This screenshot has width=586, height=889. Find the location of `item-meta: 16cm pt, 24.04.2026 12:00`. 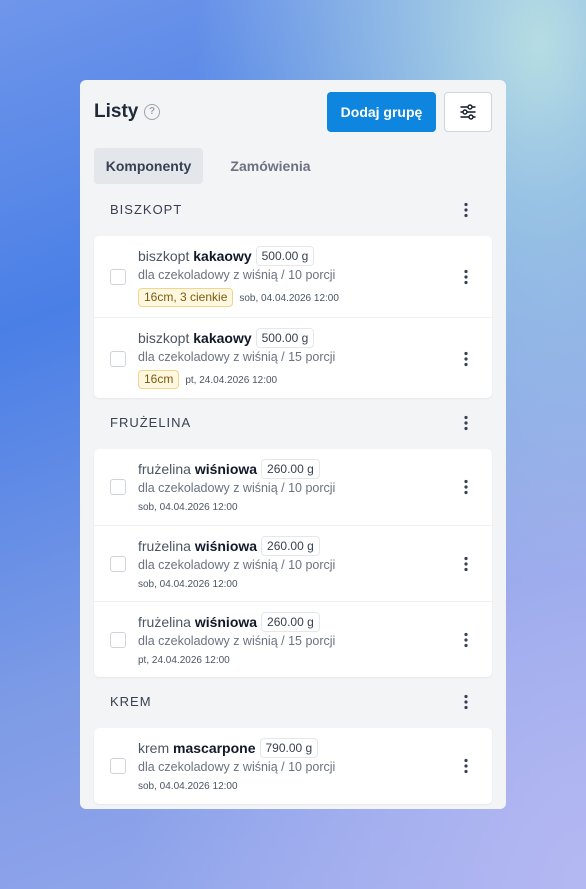

item-meta: 16cm pt, 24.04.2026 12:00 is located at coordinates (207, 379).